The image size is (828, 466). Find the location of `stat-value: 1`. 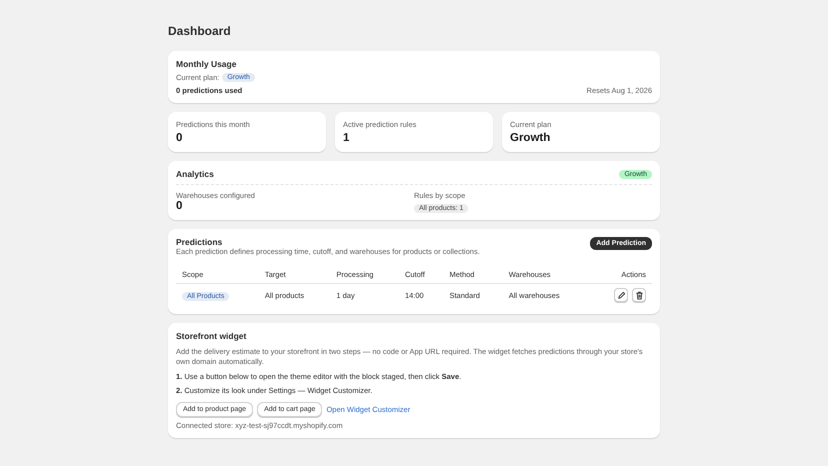

stat-value: 1 is located at coordinates (346, 138).